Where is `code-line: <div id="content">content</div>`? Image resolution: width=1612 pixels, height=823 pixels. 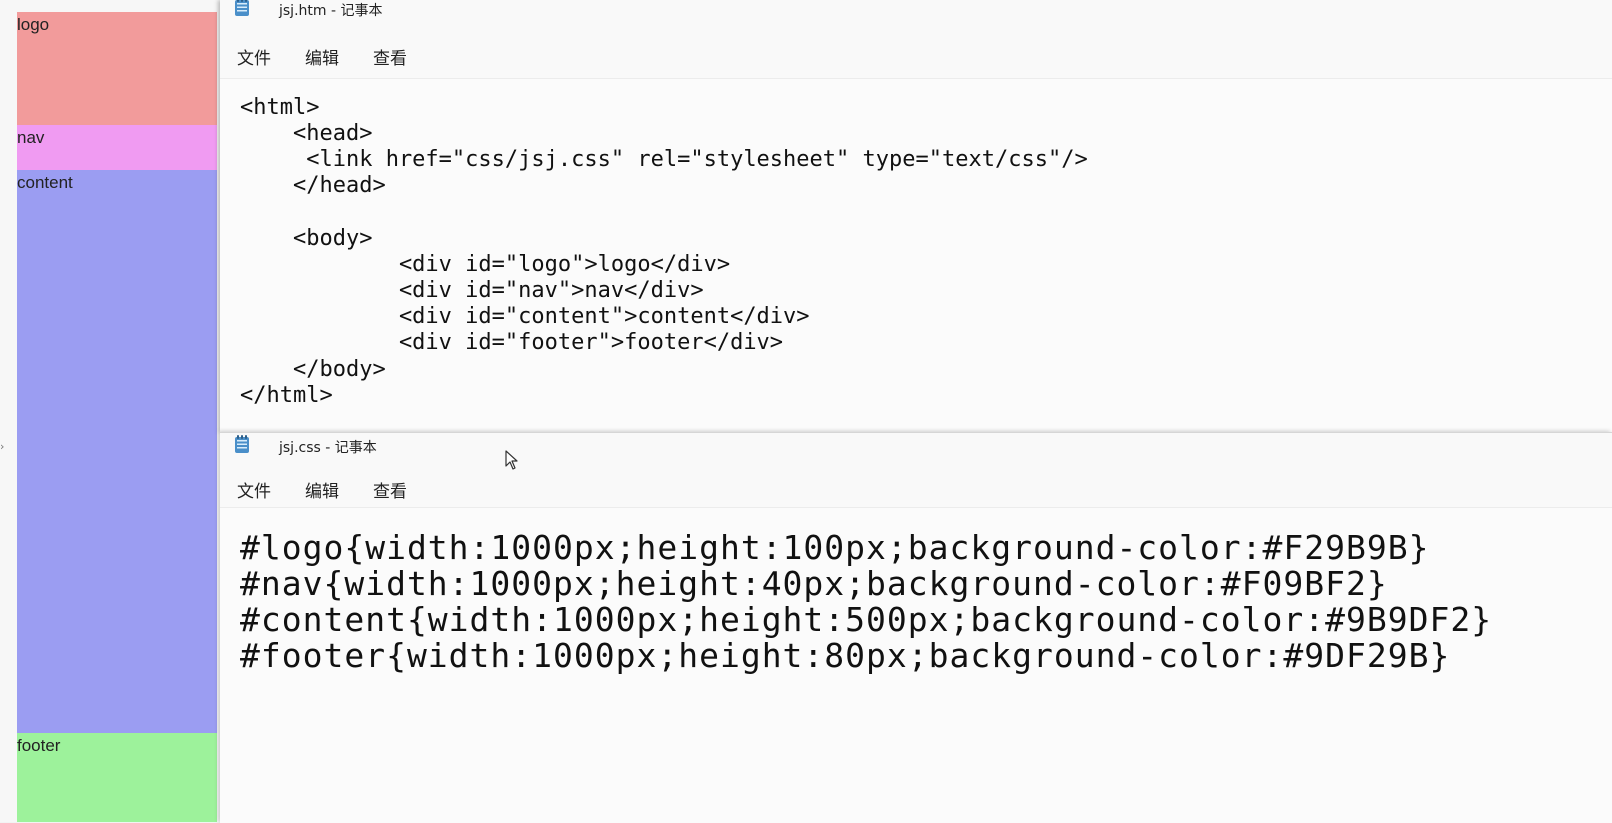
code-line: <div id="content">content</div> is located at coordinates (525, 316).